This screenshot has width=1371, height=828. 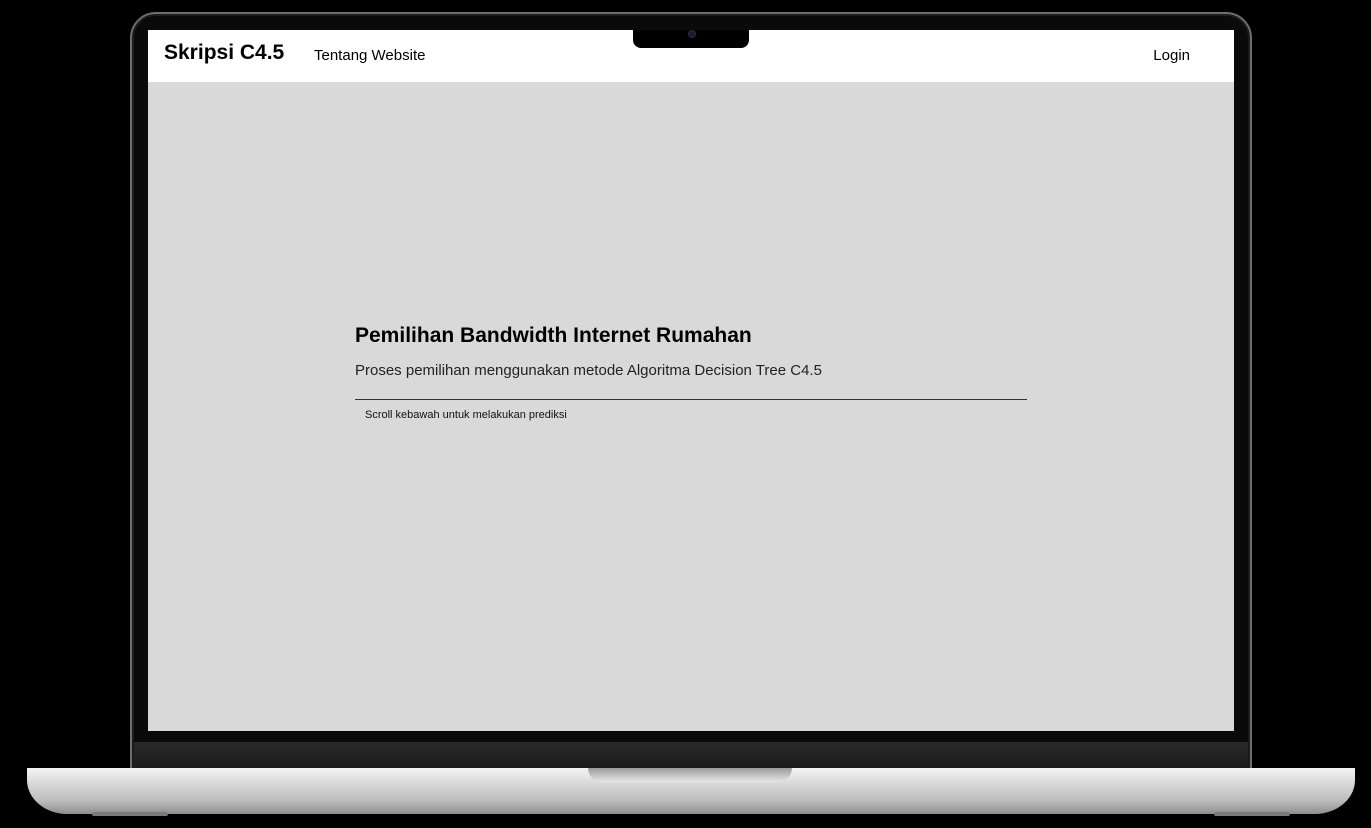 What do you see at coordinates (691, 399) in the screenshot?
I see `hero-divider` at bounding box center [691, 399].